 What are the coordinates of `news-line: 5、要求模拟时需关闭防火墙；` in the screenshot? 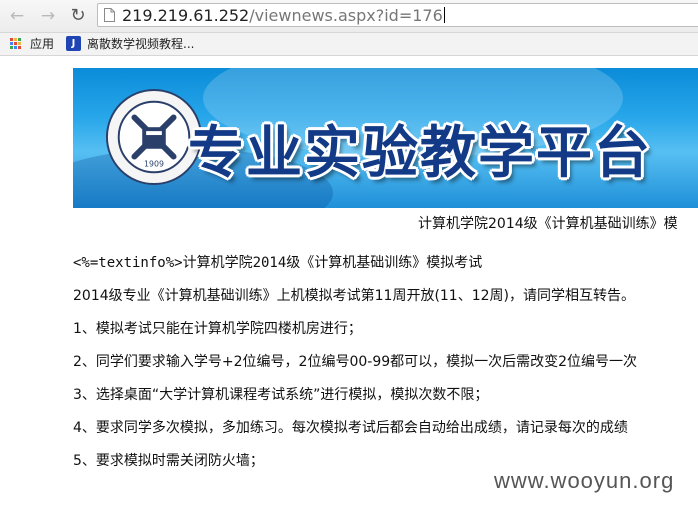 It's located at (168, 461).